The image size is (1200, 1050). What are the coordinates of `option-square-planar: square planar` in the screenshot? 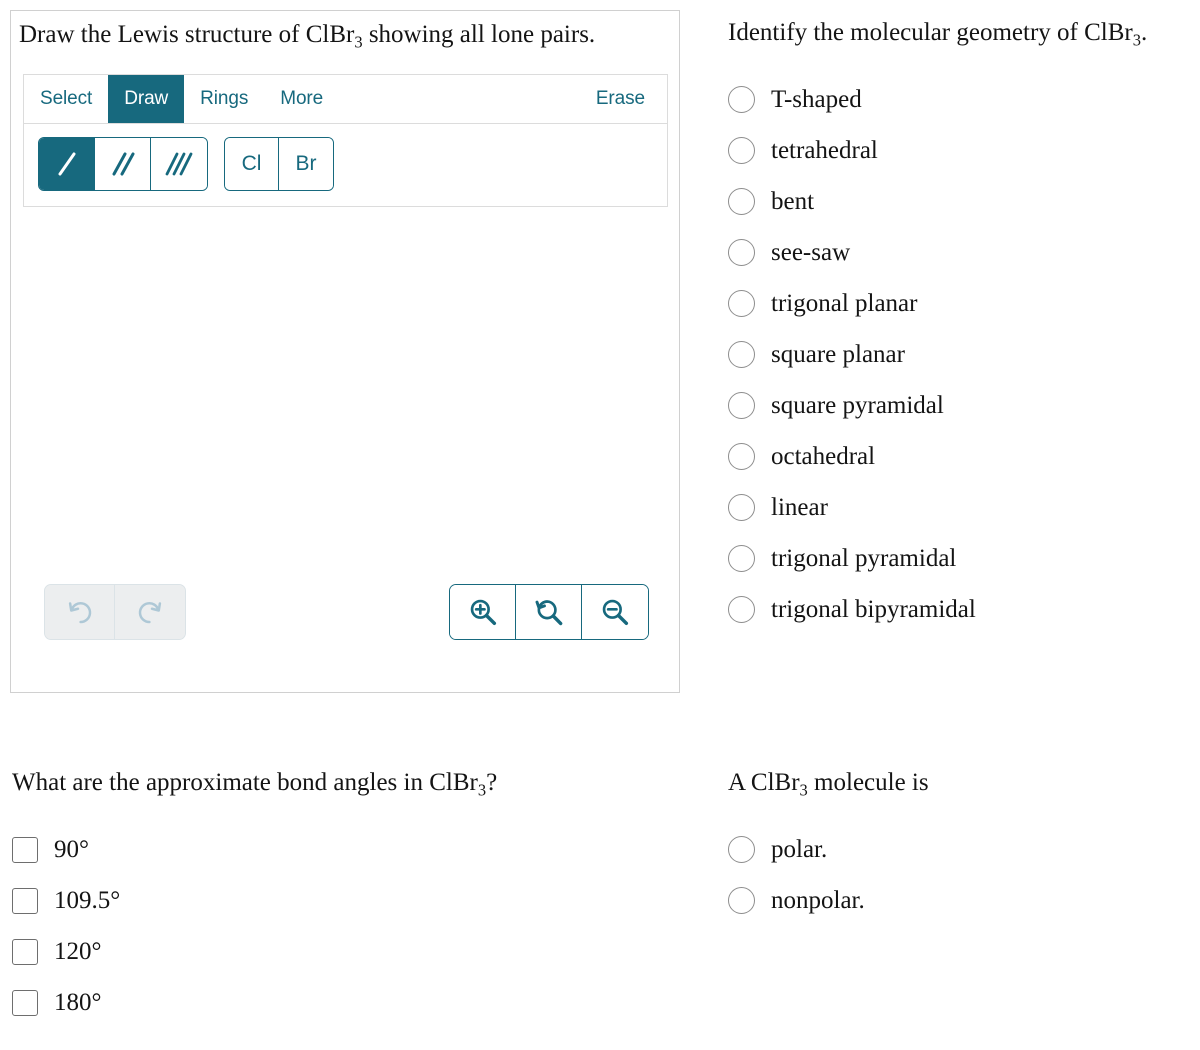 It's located at (963, 354).